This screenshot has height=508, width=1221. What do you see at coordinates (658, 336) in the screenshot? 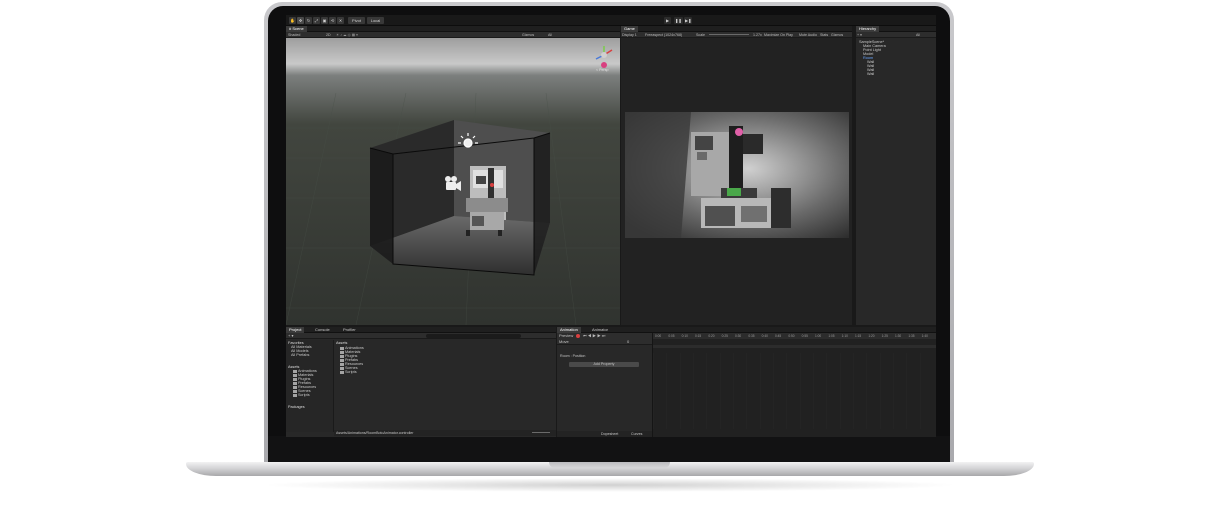
I see `ruler-tick-label: 0:00` at bounding box center [658, 336].